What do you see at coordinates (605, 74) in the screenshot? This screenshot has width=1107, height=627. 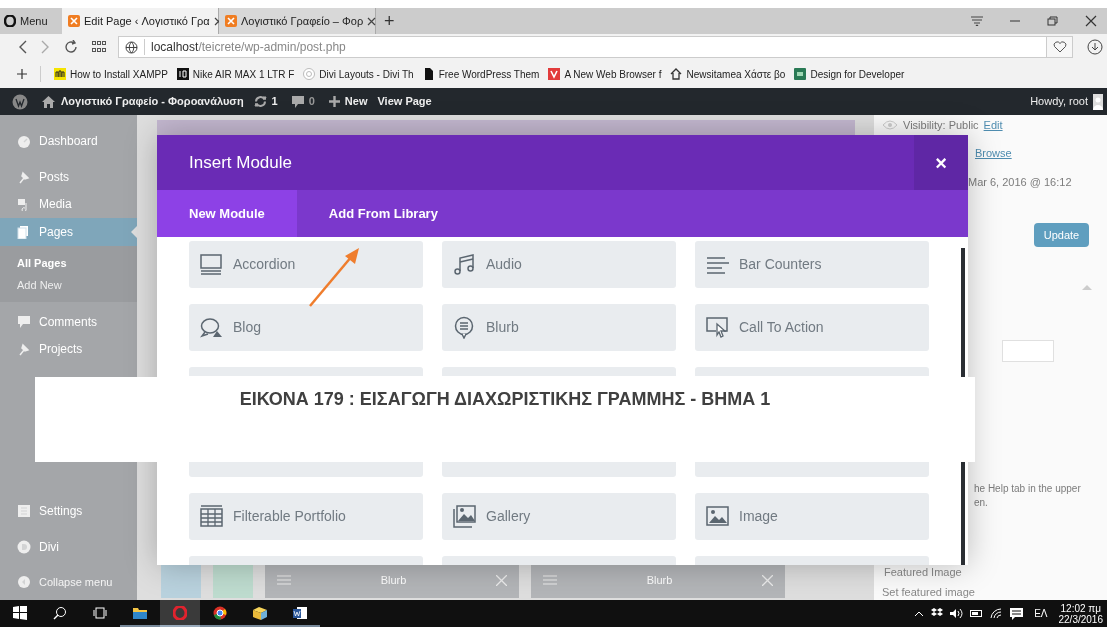 I see `bookmark-link: A New Web Browser f` at bounding box center [605, 74].